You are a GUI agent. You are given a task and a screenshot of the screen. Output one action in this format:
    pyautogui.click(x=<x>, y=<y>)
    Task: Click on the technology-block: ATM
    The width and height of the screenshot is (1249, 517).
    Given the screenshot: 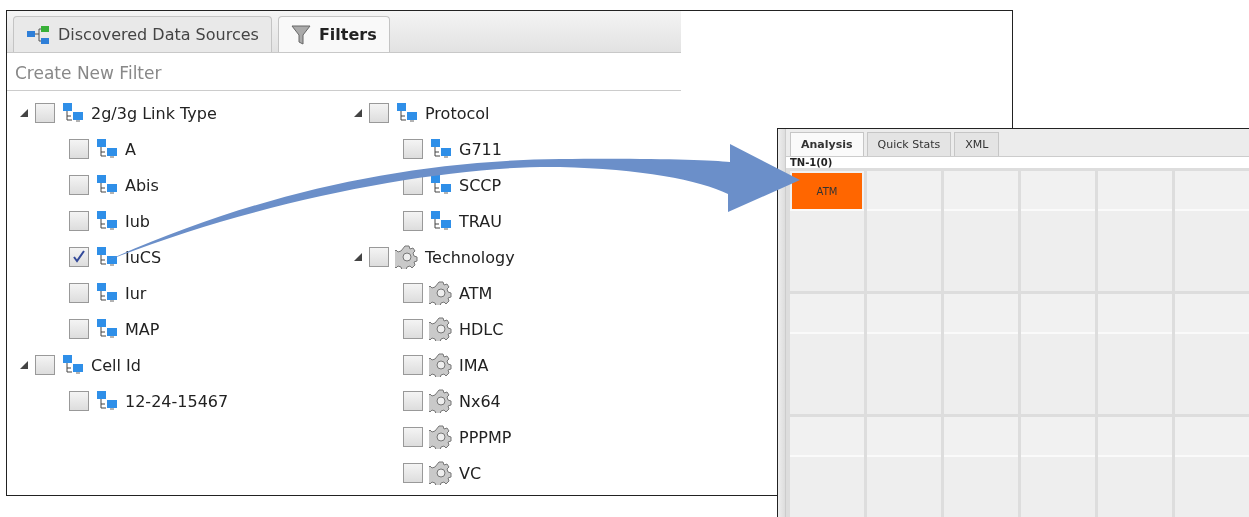 What is the action you would take?
    pyautogui.click(x=827, y=191)
    